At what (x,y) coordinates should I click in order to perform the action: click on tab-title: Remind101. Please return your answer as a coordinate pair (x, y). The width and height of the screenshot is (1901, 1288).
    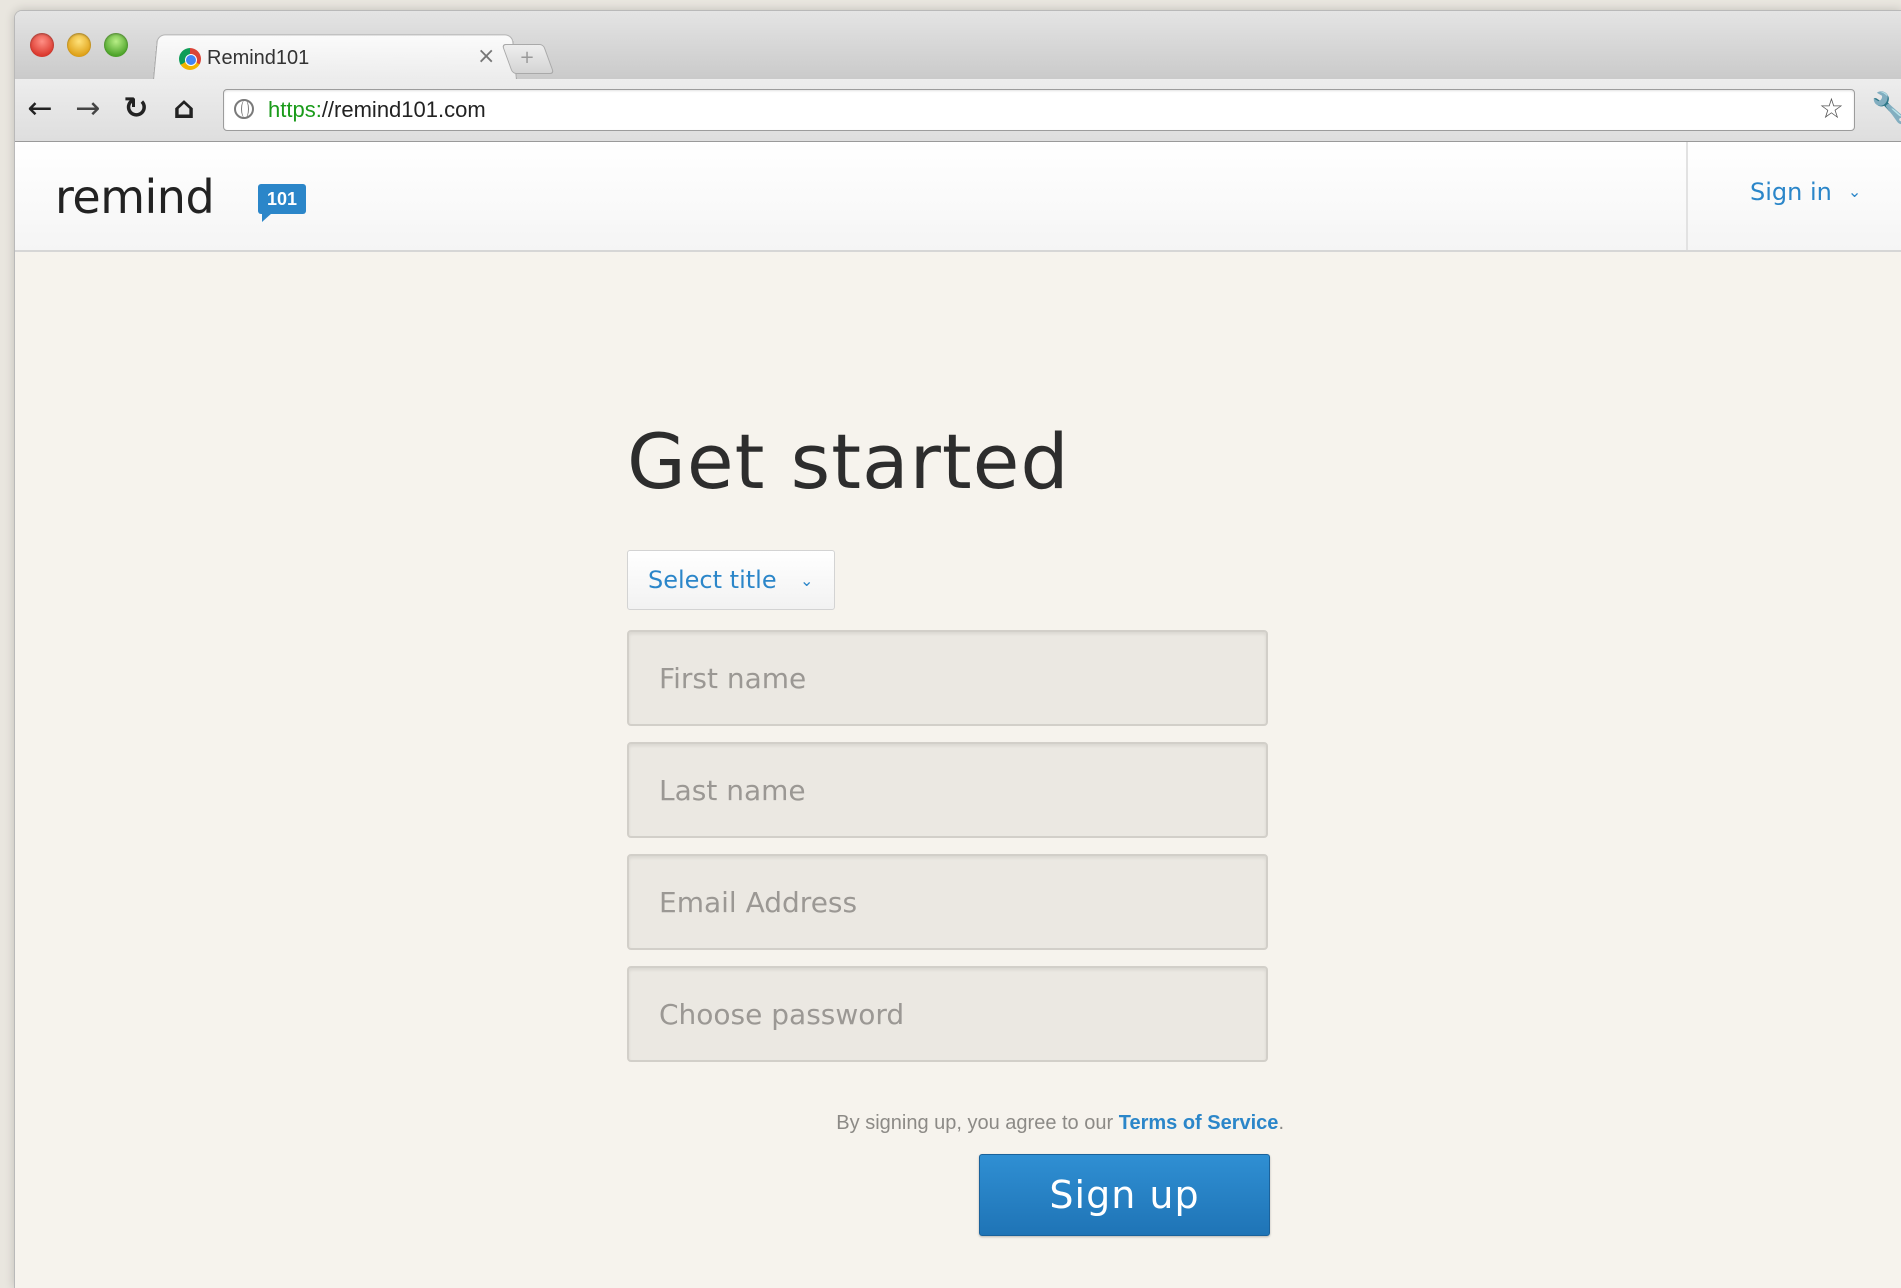
    Looking at the image, I should click on (258, 58).